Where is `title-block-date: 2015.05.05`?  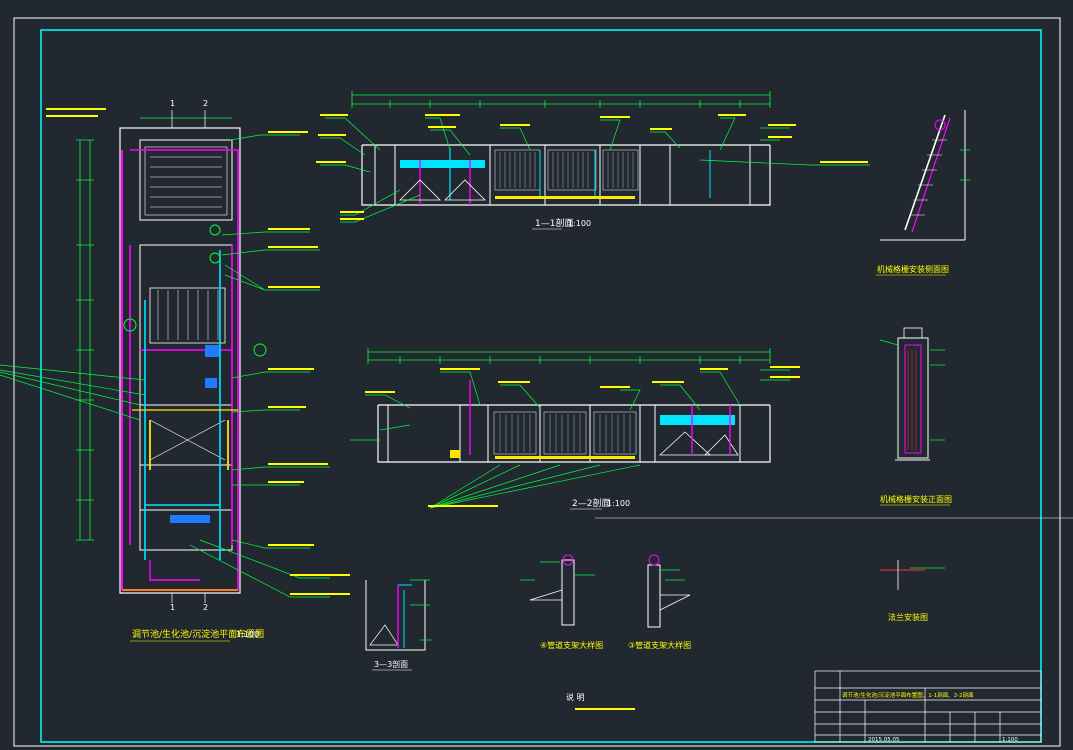 title-block-date: 2015.05.05 is located at coordinates (884, 740).